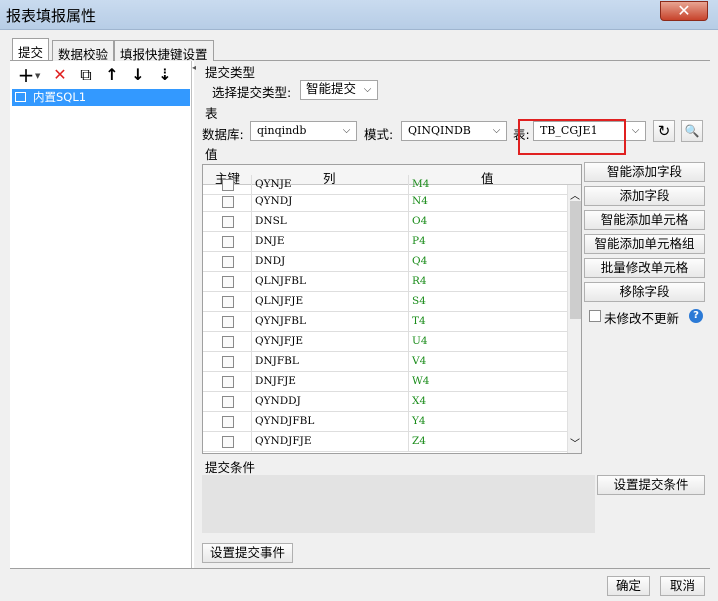 The image size is (718, 601). What do you see at coordinates (330, 382) in the screenshot?
I see `column-cell: DNJFJE` at bounding box center [330, 382].